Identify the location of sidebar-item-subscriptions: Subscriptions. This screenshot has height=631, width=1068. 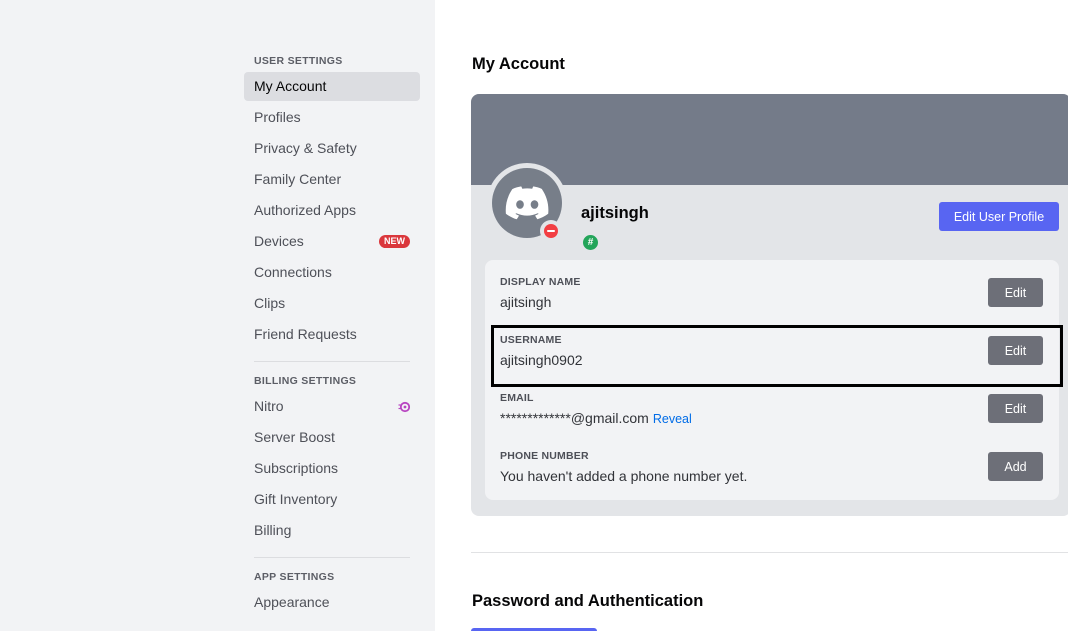
(332, 468).